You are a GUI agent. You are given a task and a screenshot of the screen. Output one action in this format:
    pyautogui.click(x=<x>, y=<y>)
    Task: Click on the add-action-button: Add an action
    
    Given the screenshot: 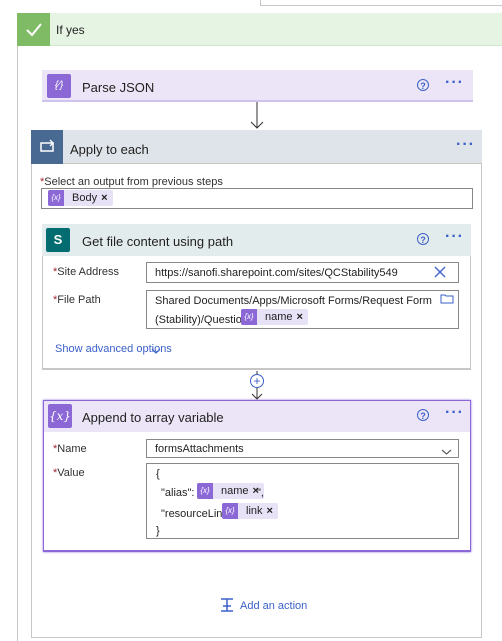 What is the action you would take?
    pyautogui.click(x=273, y=606)
    